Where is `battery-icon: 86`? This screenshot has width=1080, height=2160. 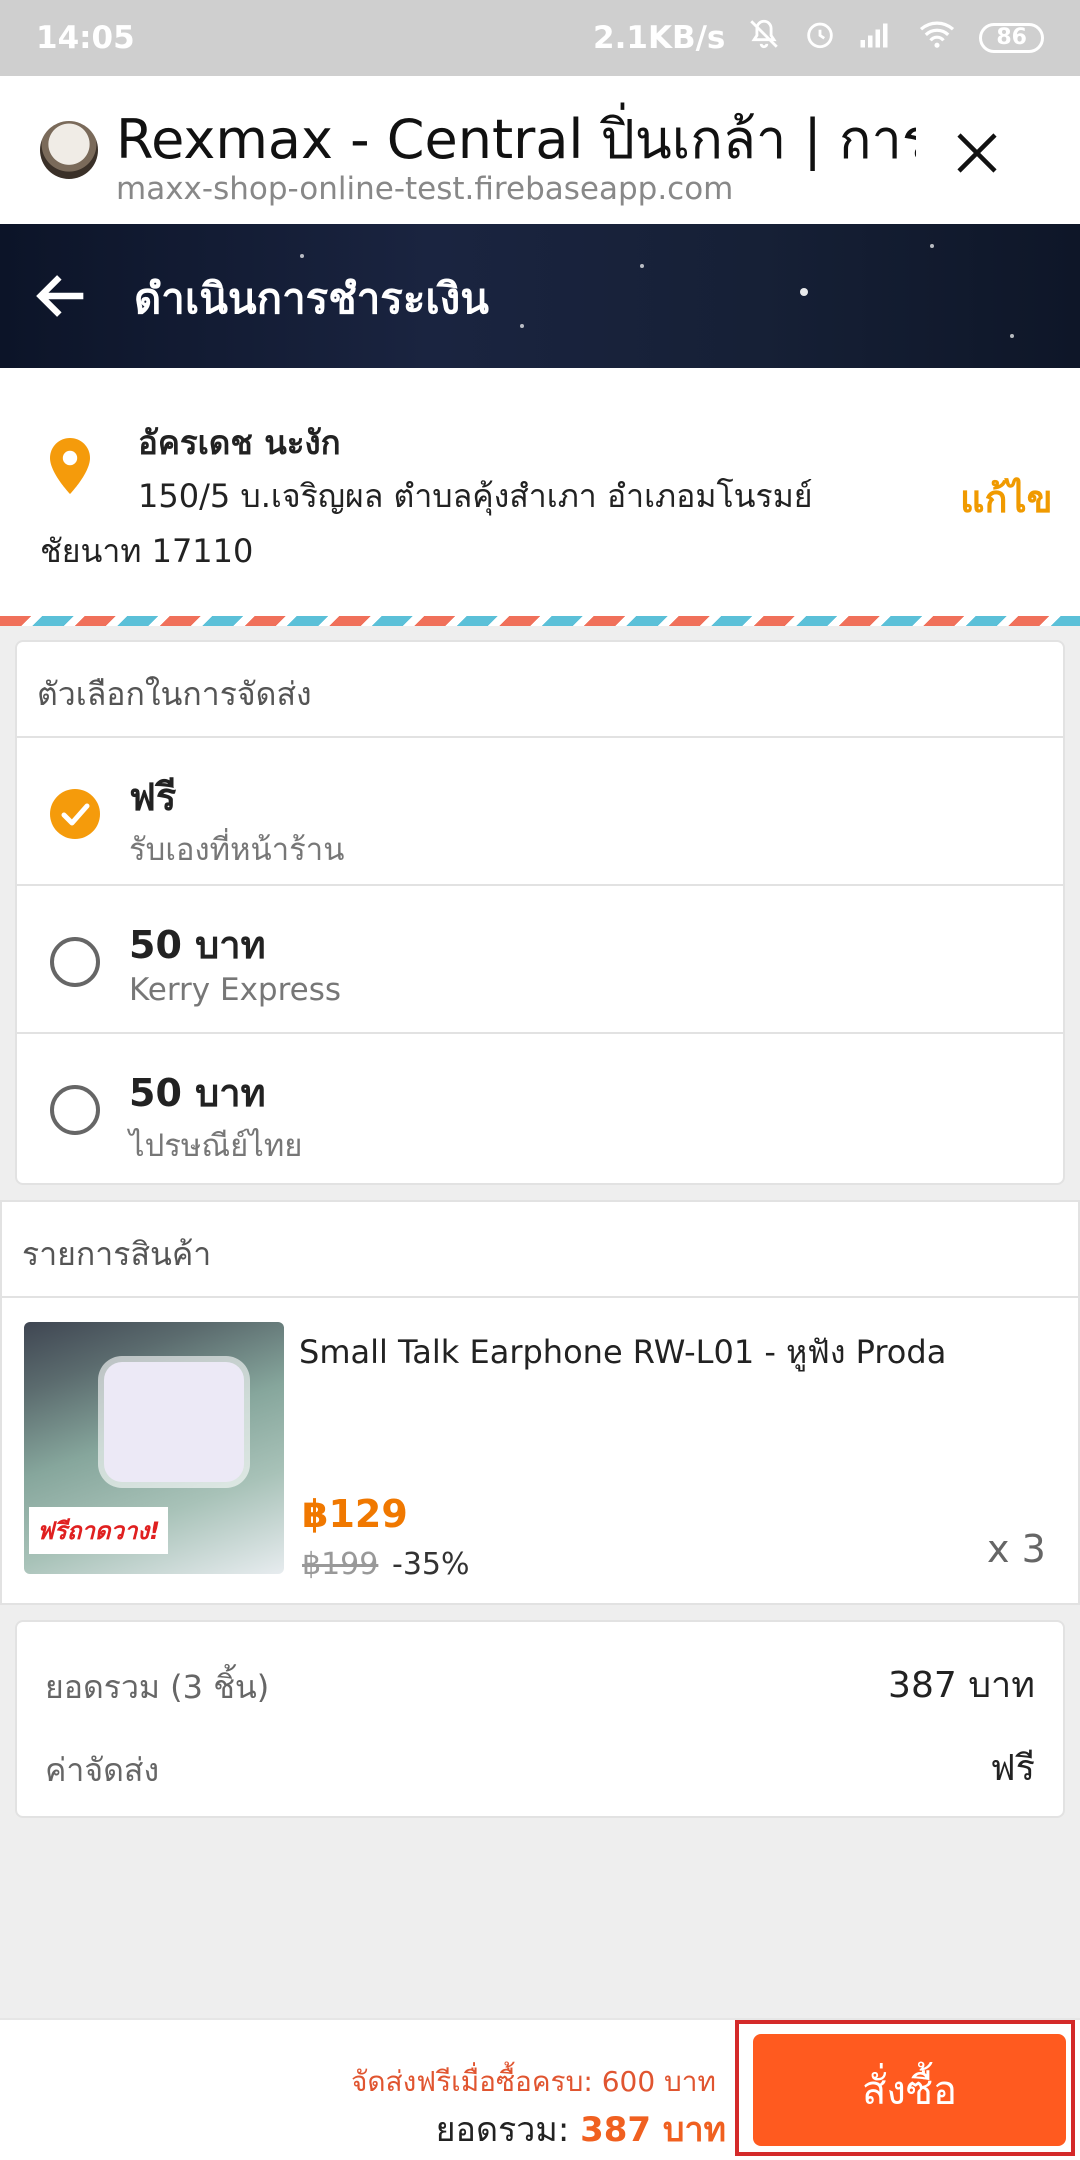
battery-icon: 86 is located at coordinates (1011, 38).